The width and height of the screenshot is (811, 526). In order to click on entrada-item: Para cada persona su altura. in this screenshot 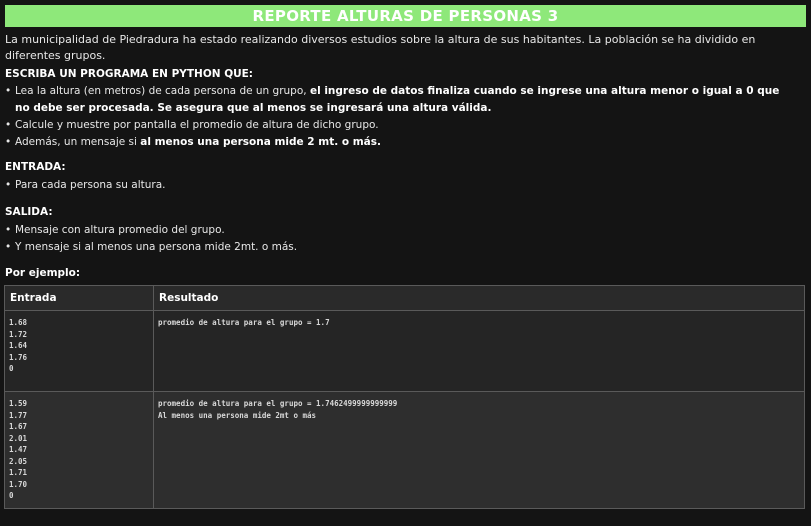, I will do `click(85, 185)`.